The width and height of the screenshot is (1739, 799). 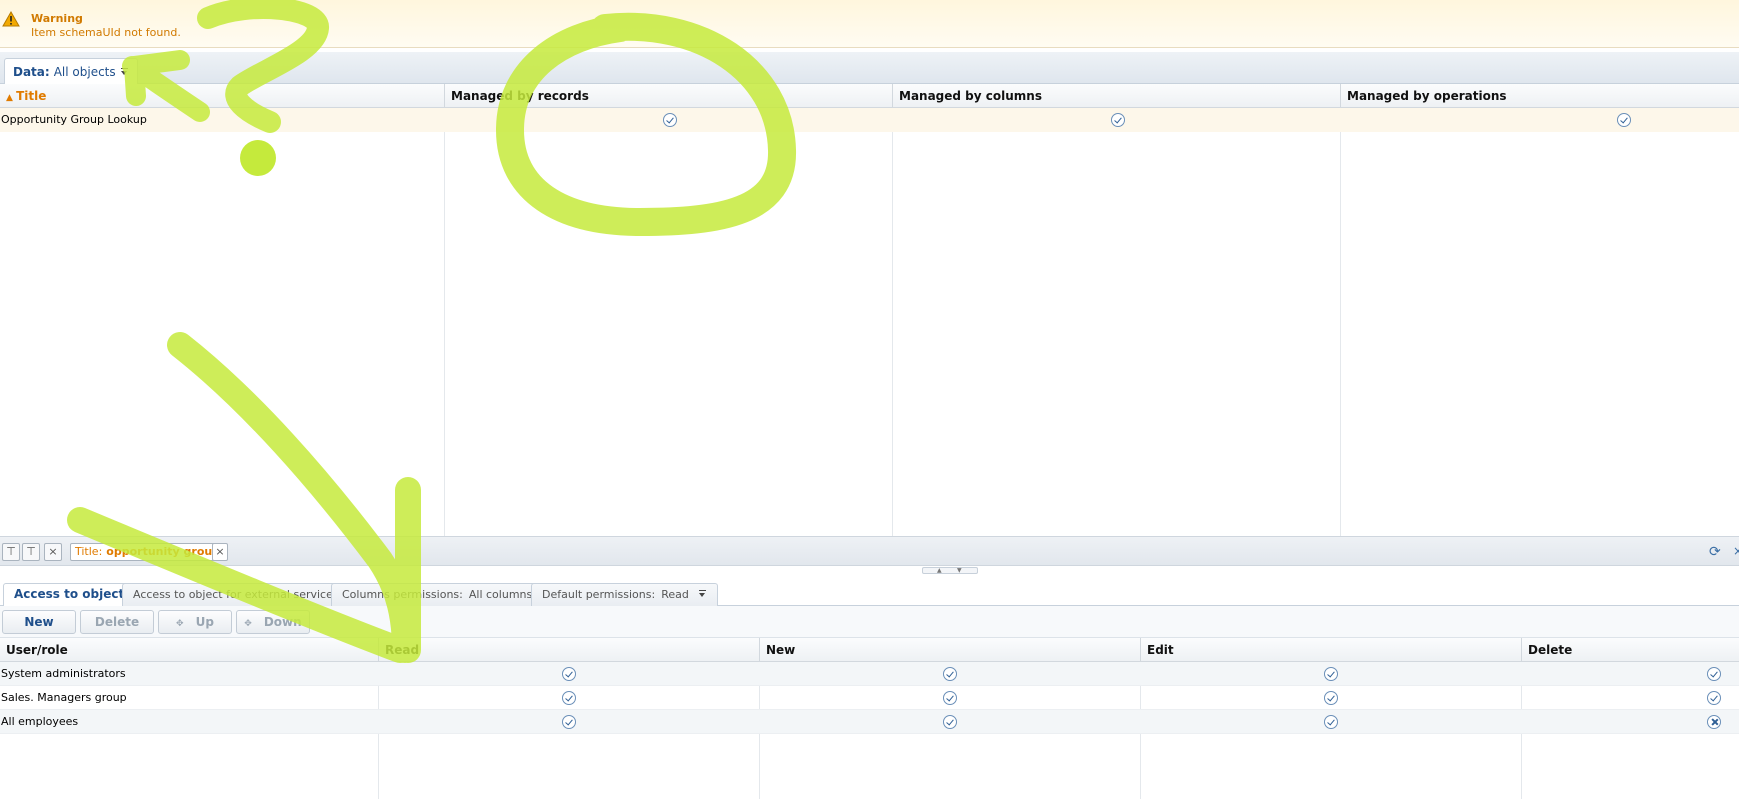 I want to click on permissions-toolbar: New Delete ✥ Up ✥ Down, so click(x=869, y=622).